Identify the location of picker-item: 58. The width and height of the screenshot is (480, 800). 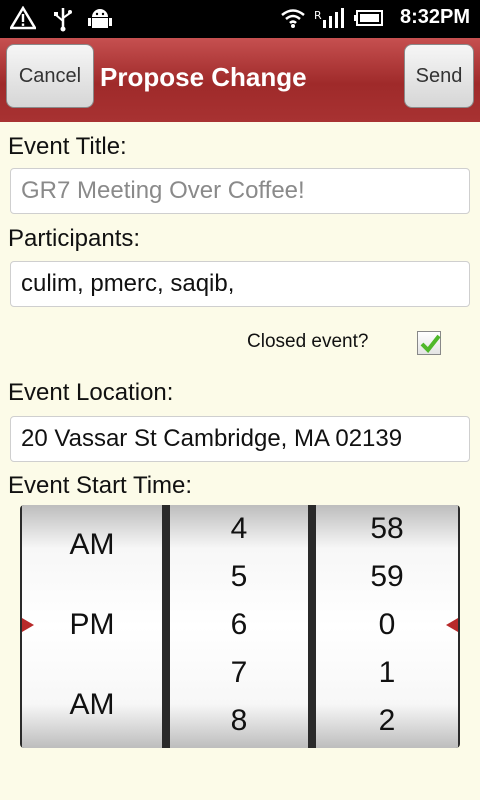
(387, 529).